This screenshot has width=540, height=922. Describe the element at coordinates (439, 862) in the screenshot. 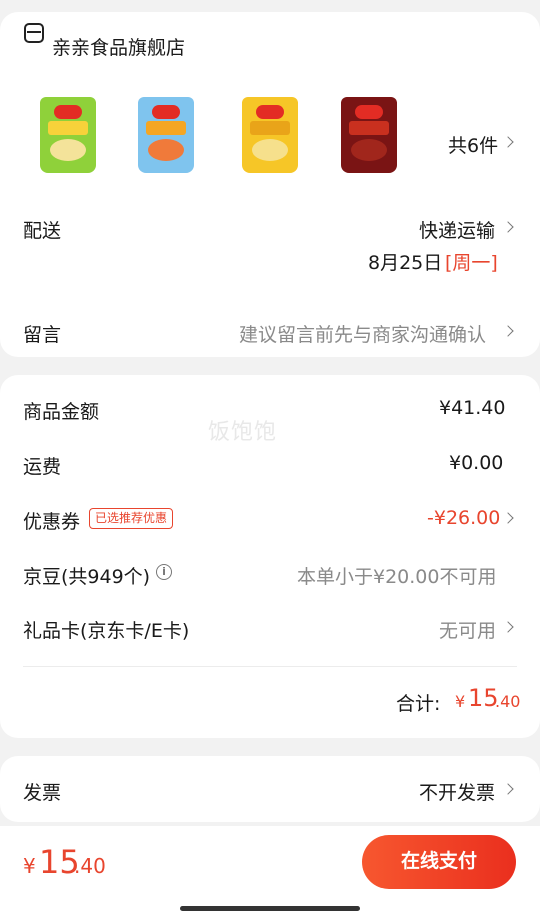

I see `pay-online-button: 在线支付` at that location.